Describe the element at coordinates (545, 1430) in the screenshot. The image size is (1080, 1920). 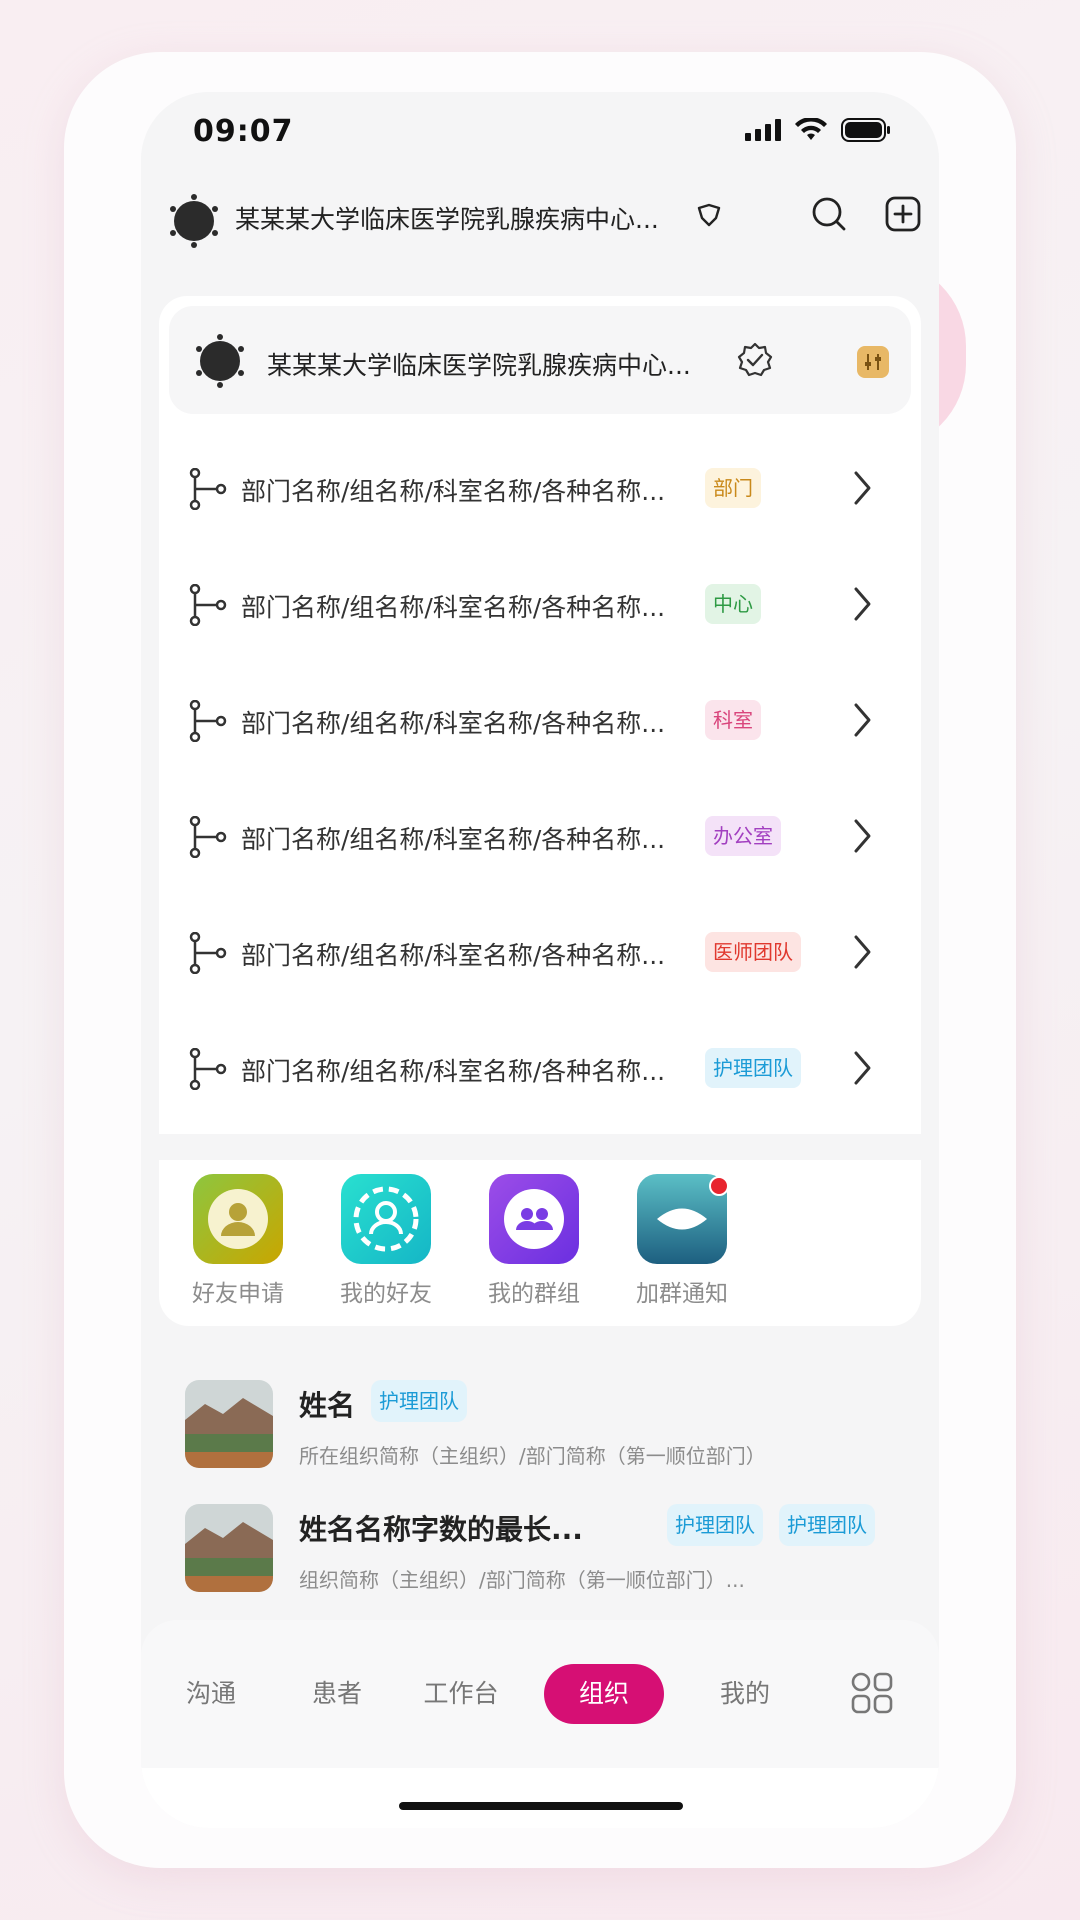
I see `contact-item: 姓名 护理团队 所在组织简称（主组织）/部门简称（第一顺位部门）` at that location.